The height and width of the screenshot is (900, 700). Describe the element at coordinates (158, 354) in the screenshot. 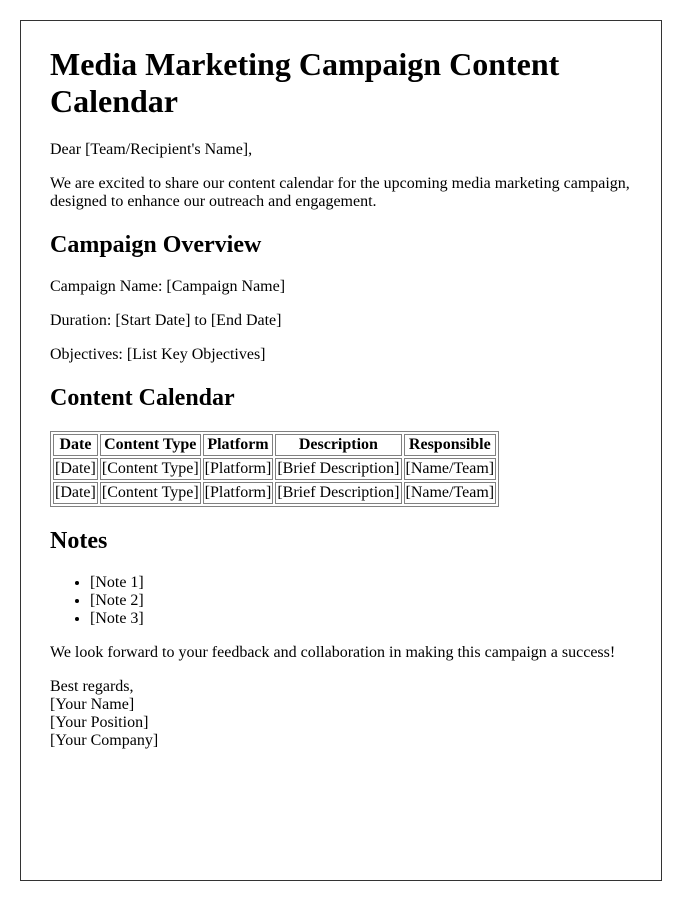

I see `objectives-line: Objectives: [List Key Objectives]` at that location.